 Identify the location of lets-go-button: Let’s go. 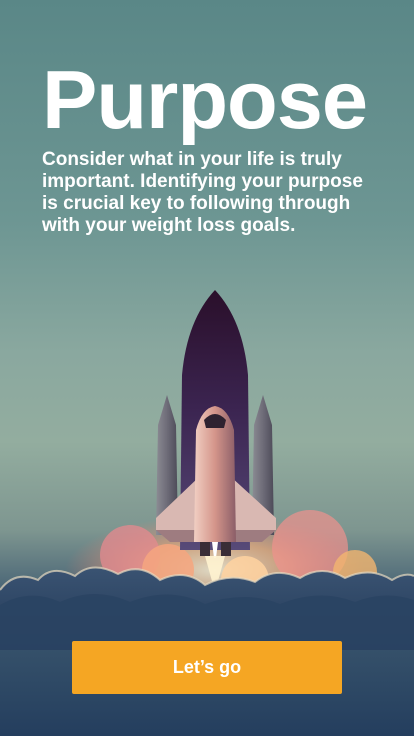
(207, 667).